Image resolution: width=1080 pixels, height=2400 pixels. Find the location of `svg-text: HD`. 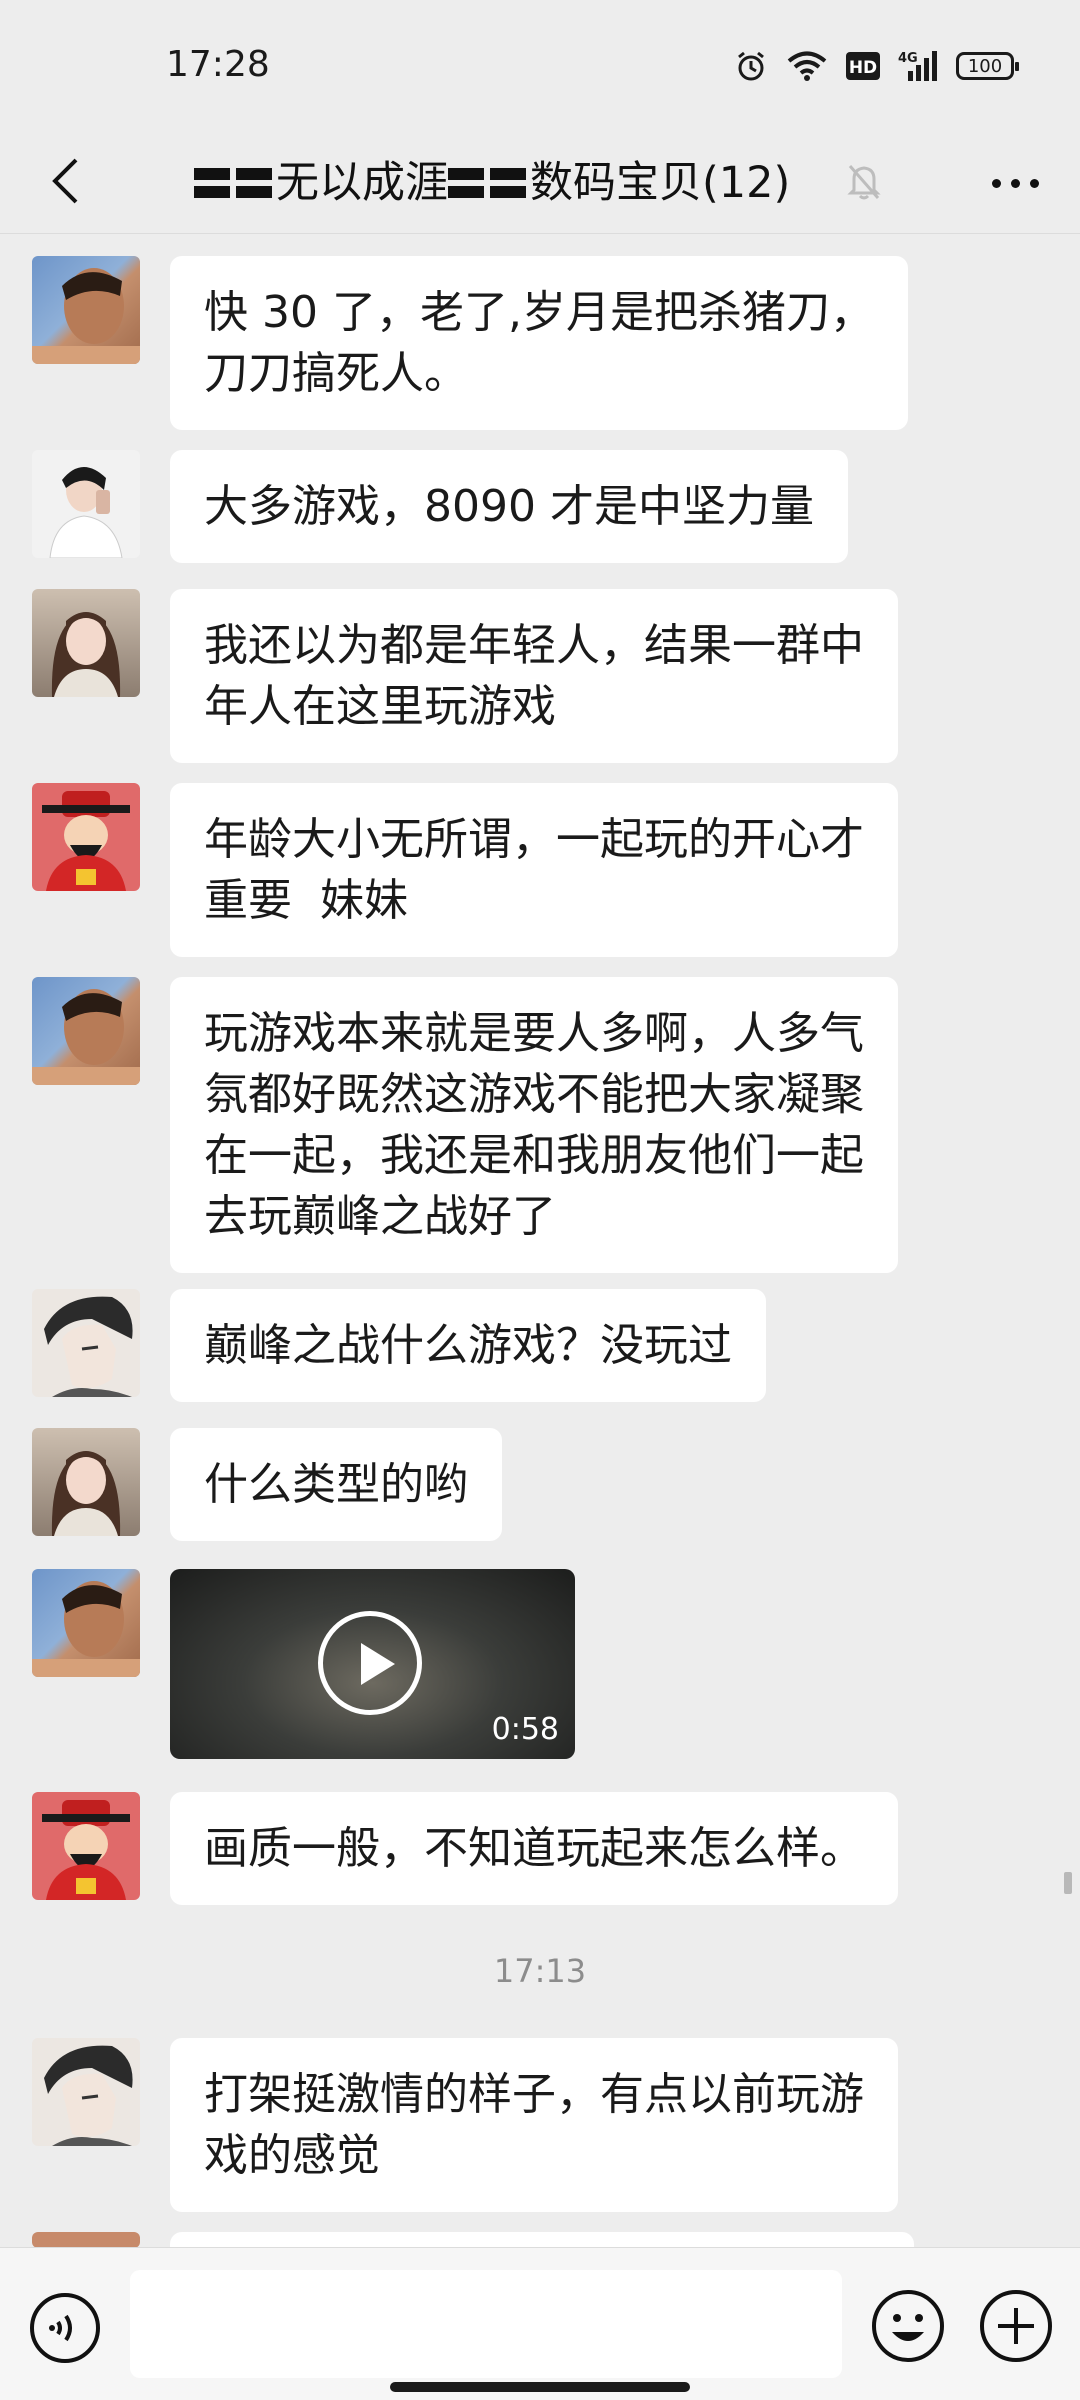

svg-text: HD is located at coordinates (863, 68).